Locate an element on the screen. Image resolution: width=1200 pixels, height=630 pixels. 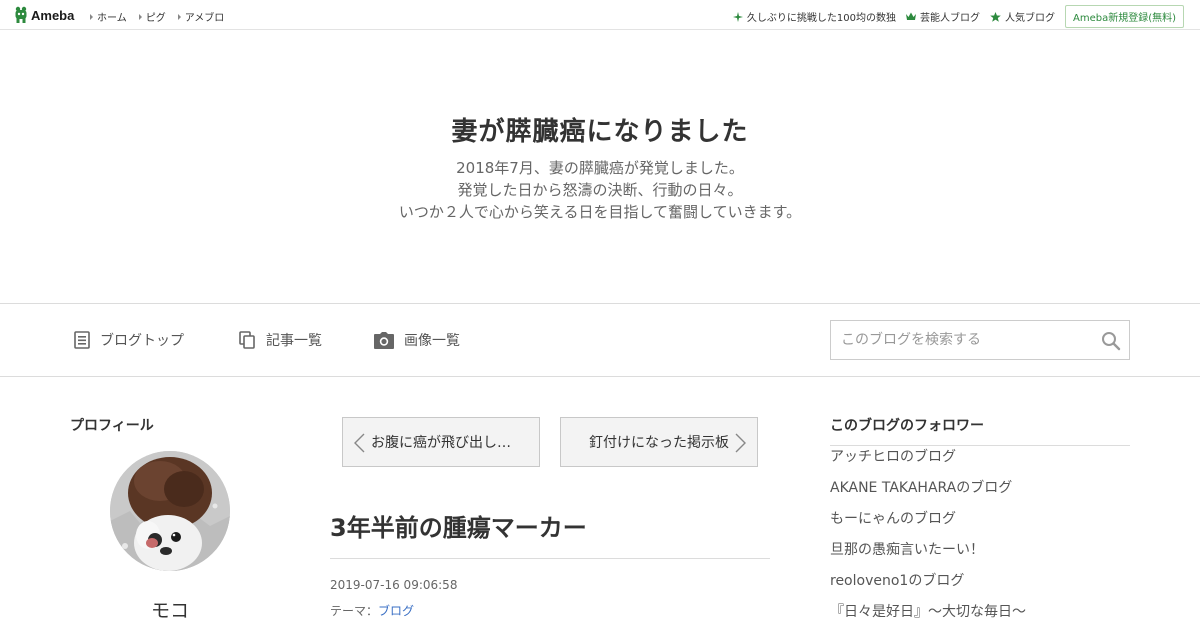
article-title: 3年半前の腫瘍マーカー is located at coordinates (458, 525).